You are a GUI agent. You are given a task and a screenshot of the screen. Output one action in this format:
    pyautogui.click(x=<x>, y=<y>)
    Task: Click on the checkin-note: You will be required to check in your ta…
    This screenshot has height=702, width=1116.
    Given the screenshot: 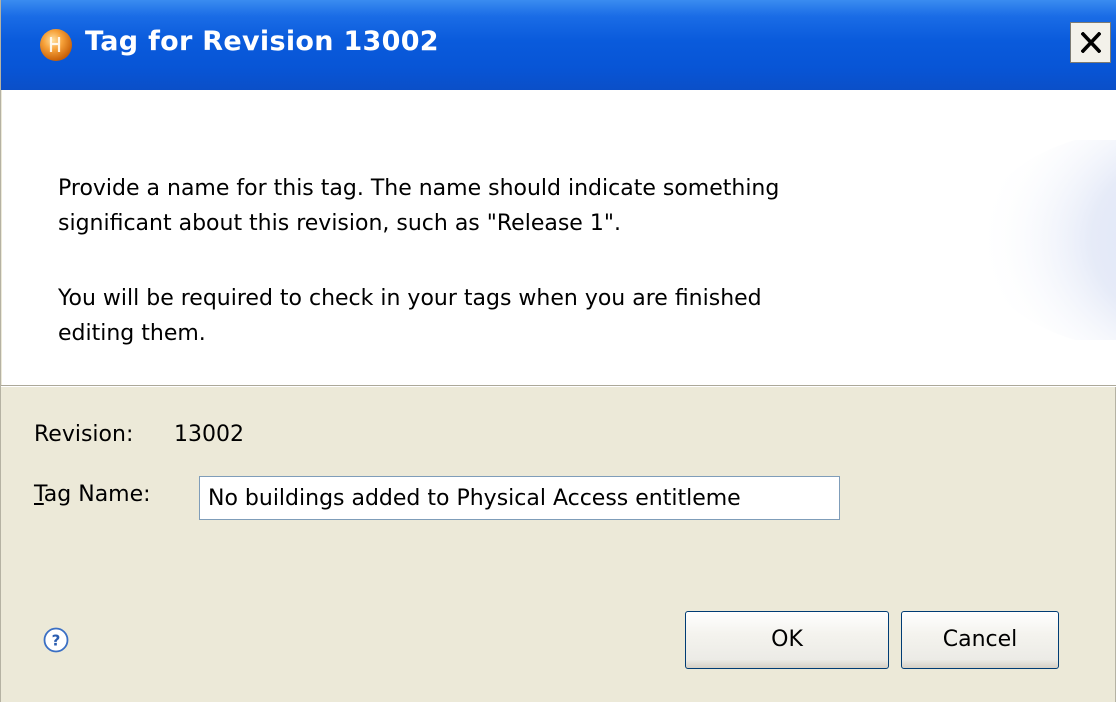 What is the action you would take?
    pyautogui.click(x=410, y=316)
    